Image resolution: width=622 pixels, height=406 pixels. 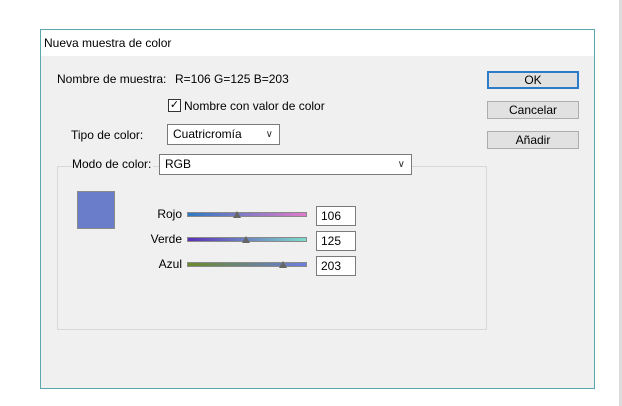 I want to click on slider-value-input-0: 106, so click(x=336, y=216).